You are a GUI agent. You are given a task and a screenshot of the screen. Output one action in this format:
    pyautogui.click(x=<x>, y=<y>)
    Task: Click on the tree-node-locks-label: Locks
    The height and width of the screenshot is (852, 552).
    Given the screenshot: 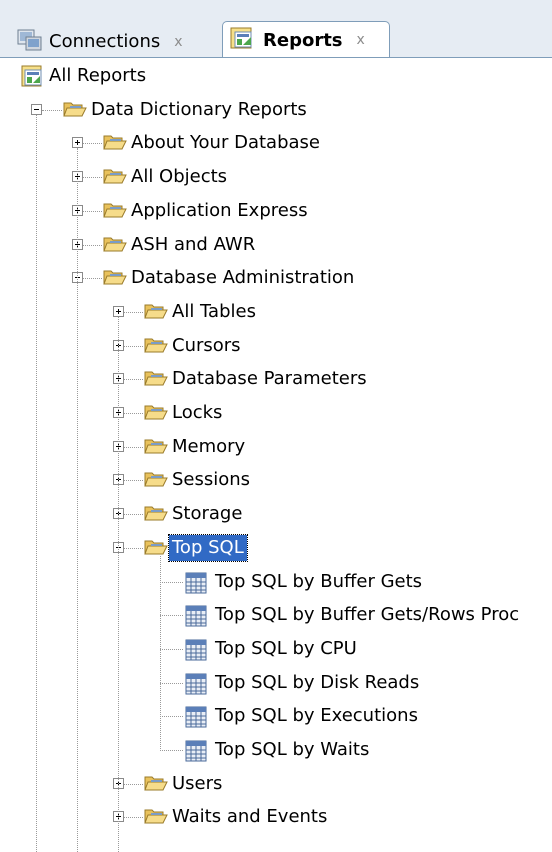 What is the action you would take?
    pyautogui.click(x=197, y=412)
    